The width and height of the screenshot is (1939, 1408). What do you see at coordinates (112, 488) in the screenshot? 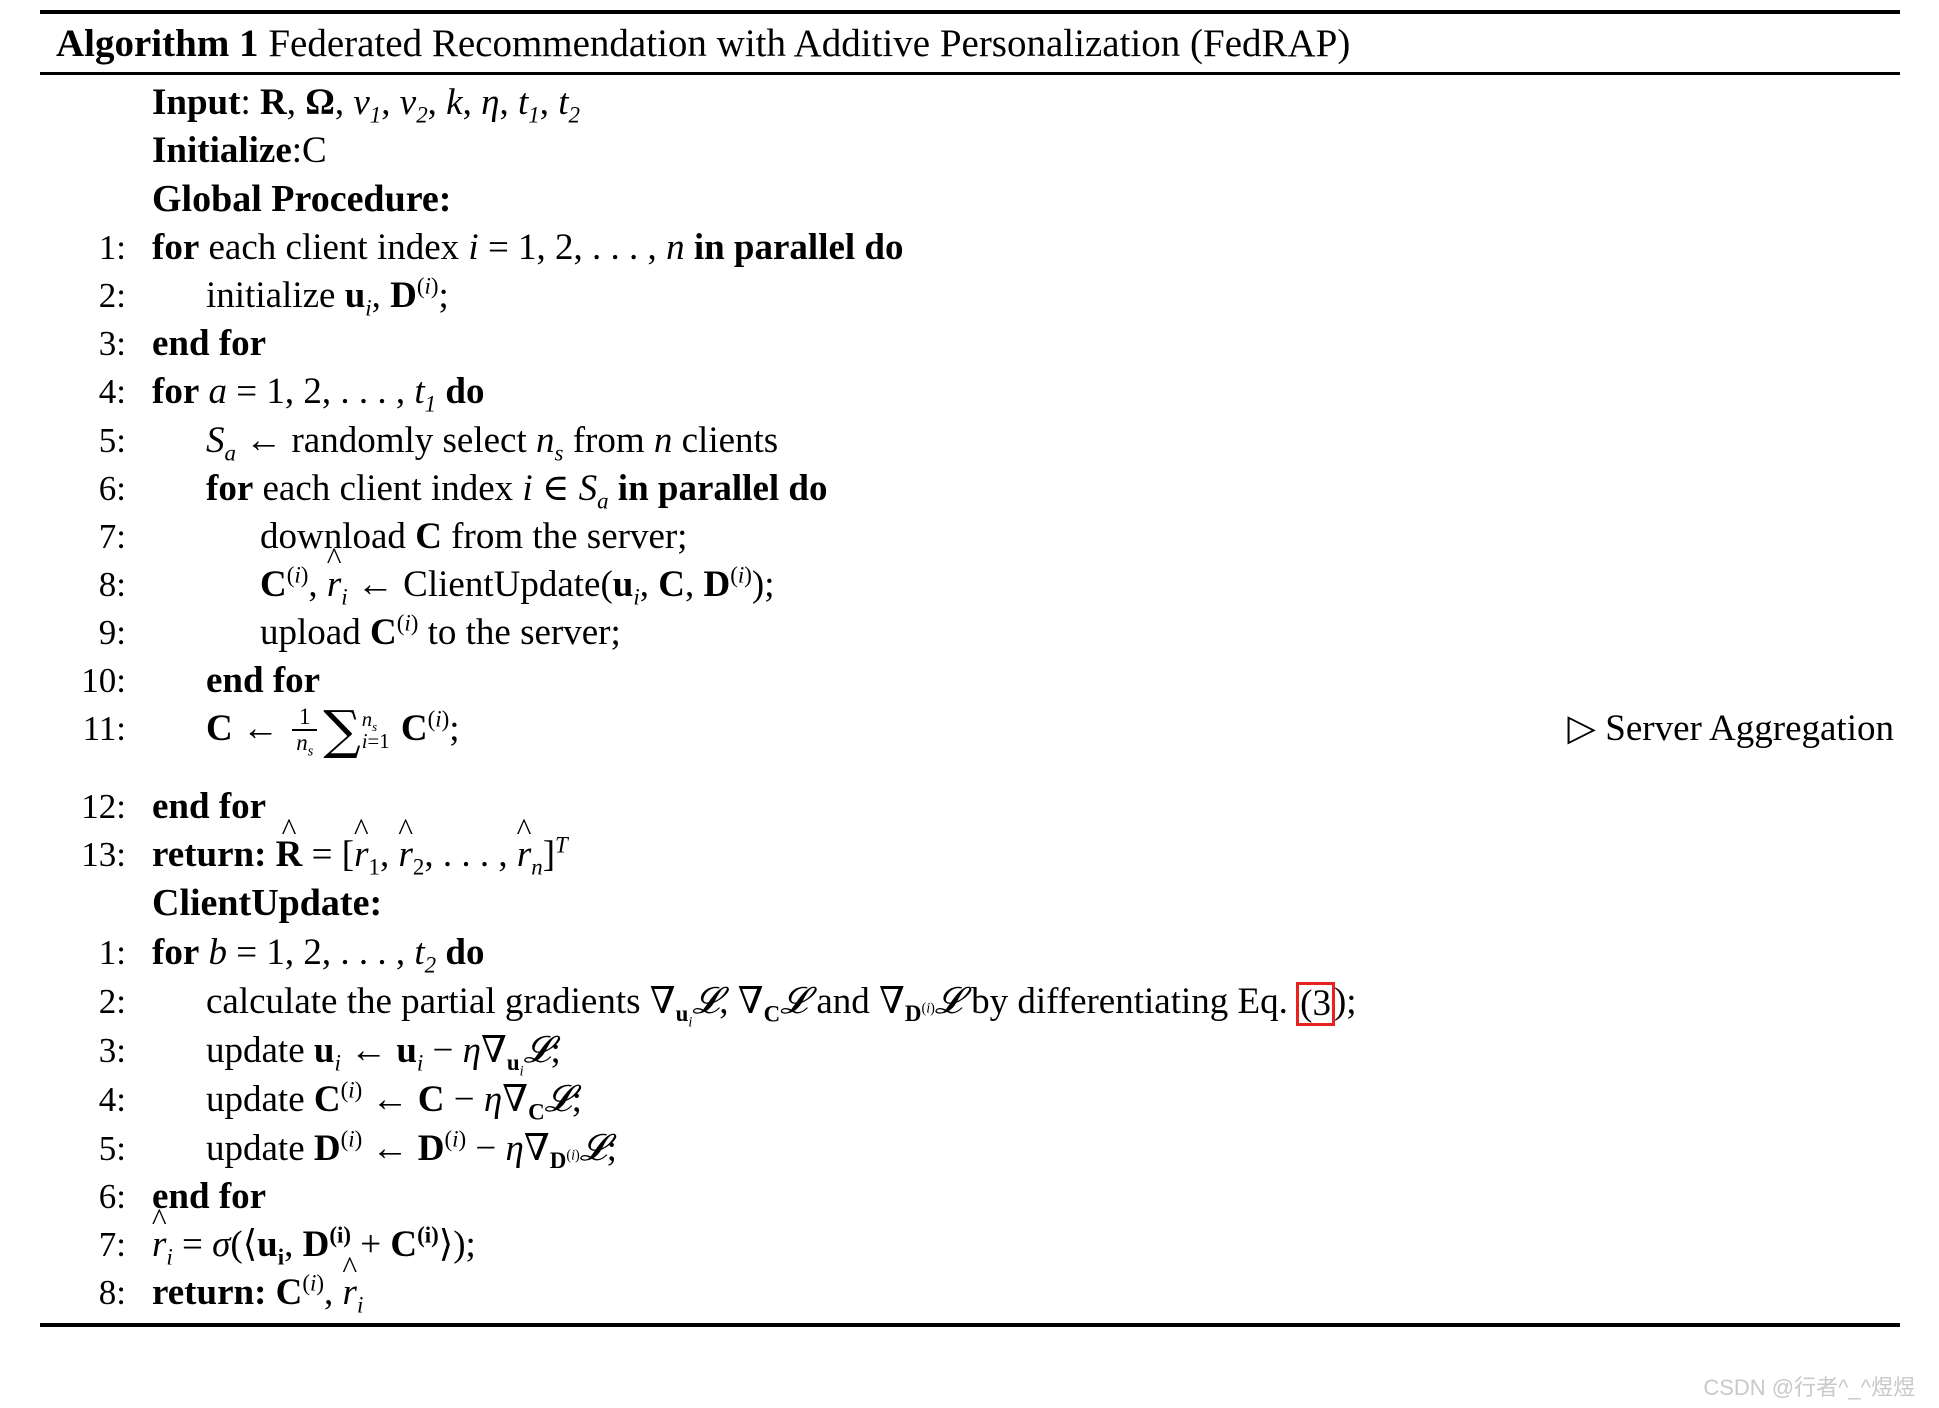
I see `gp-step-6-number: 6:` at bounding box center [112, 488].